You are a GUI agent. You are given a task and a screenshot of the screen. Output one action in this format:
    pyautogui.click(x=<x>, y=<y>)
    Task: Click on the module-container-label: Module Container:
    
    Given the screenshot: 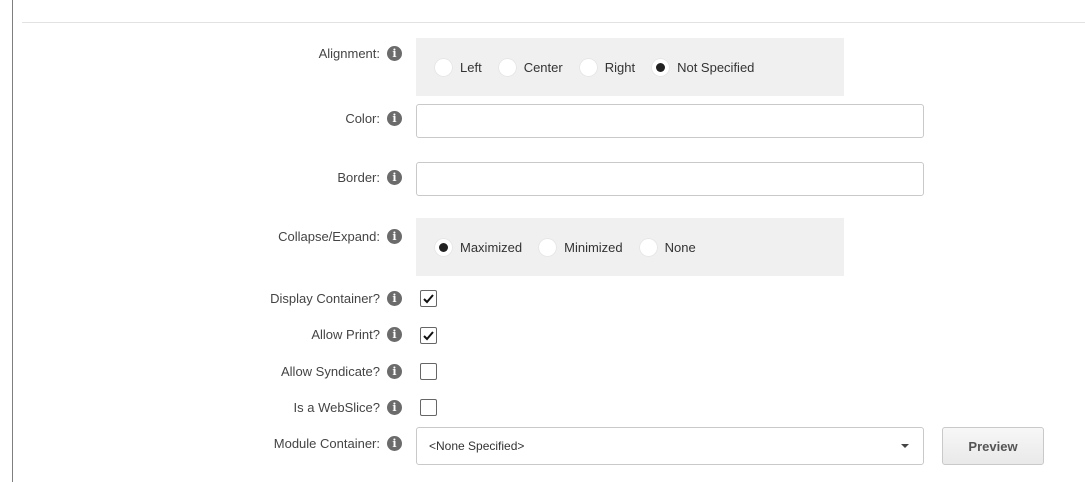 What is the action you would take?
    pyautogui.click(x=326, y=443)
    